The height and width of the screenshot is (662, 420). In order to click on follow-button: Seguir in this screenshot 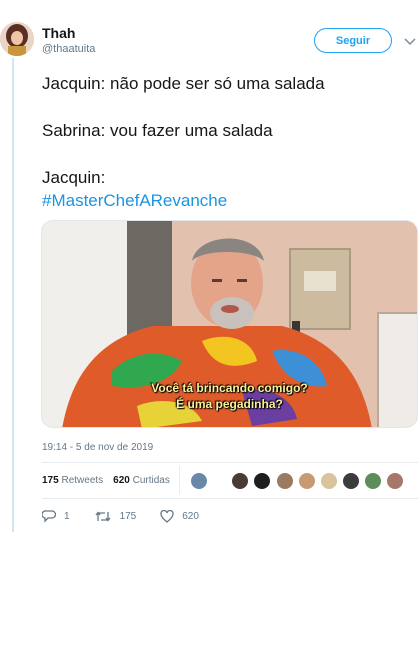, I will do `click(353, 40)`.